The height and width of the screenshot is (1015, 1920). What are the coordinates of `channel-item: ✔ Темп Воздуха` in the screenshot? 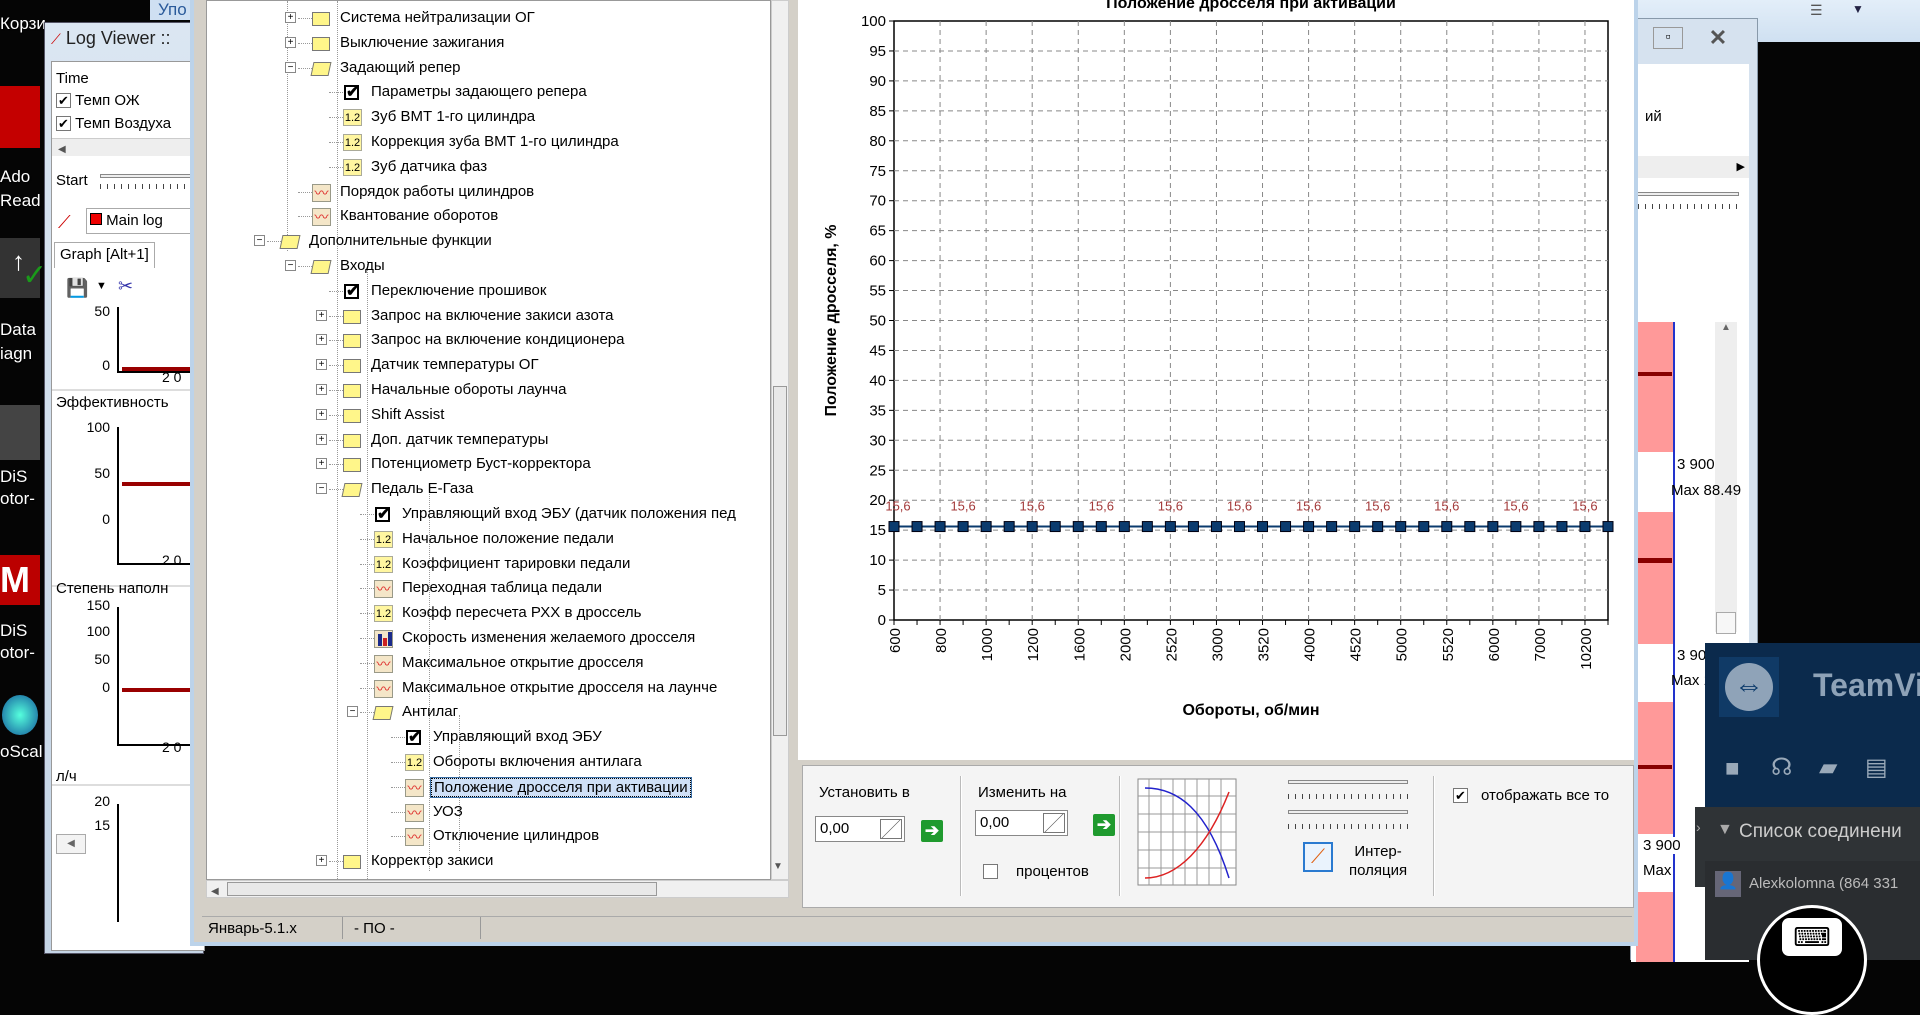 It's located at (113, 123).